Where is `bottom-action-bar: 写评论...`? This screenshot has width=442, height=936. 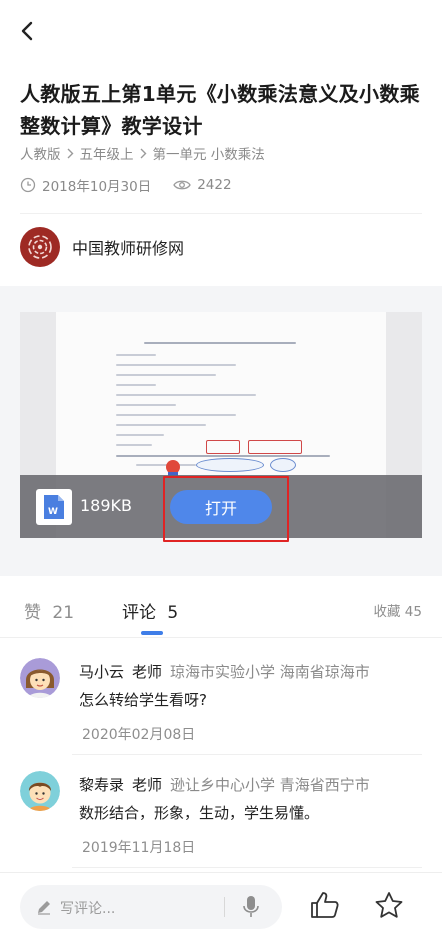 bottom-action-bar: 写评论... is located at coordinates (221, 904).